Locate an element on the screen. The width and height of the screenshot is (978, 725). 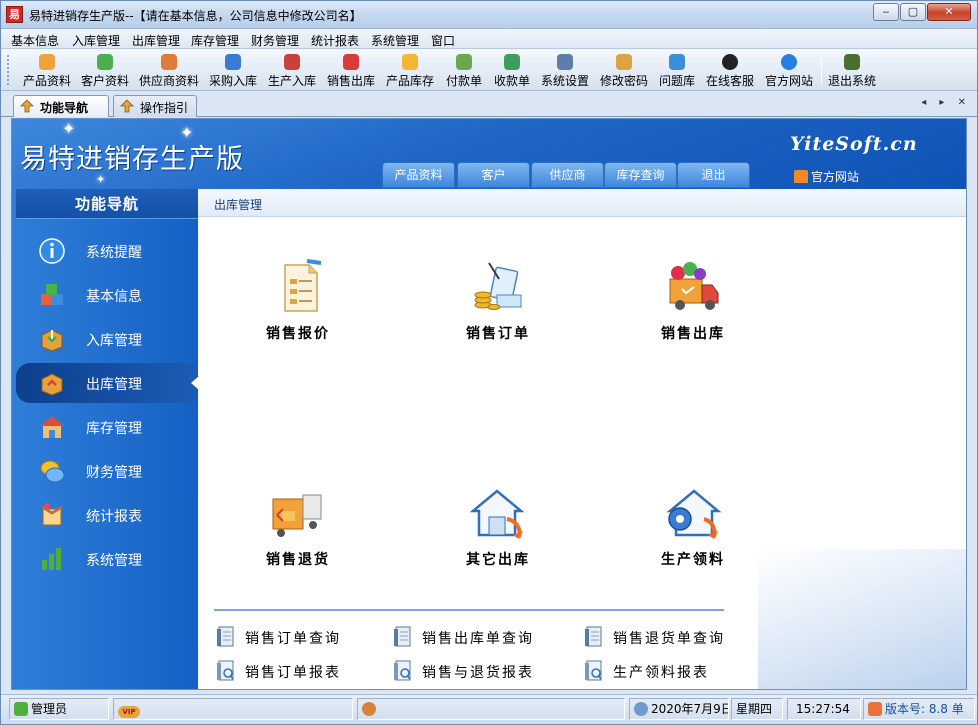
toolbar-faq-button: 问题库 is located at coordinates (677, 70).